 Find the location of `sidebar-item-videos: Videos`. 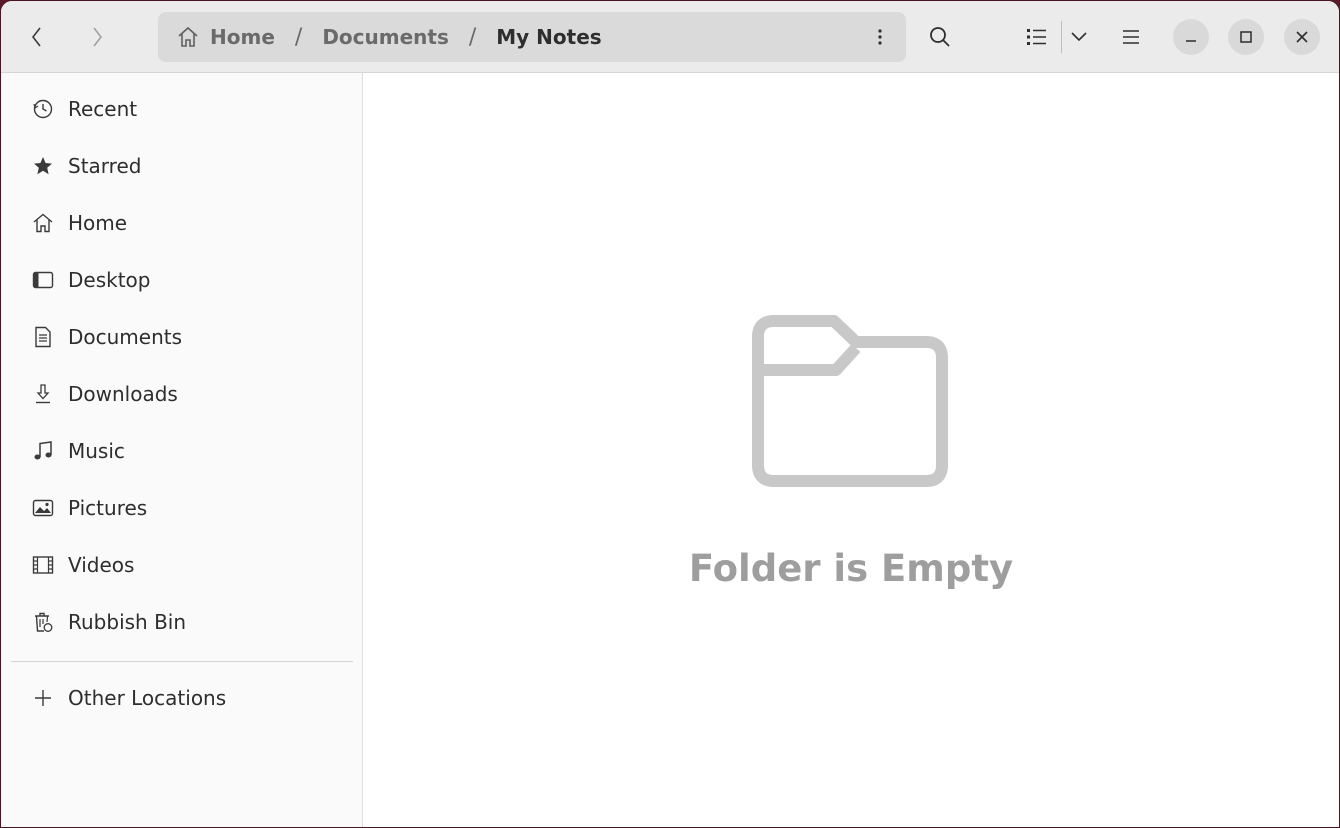

sidebar-item-videos: Videos is located at coordinates (181, 565).